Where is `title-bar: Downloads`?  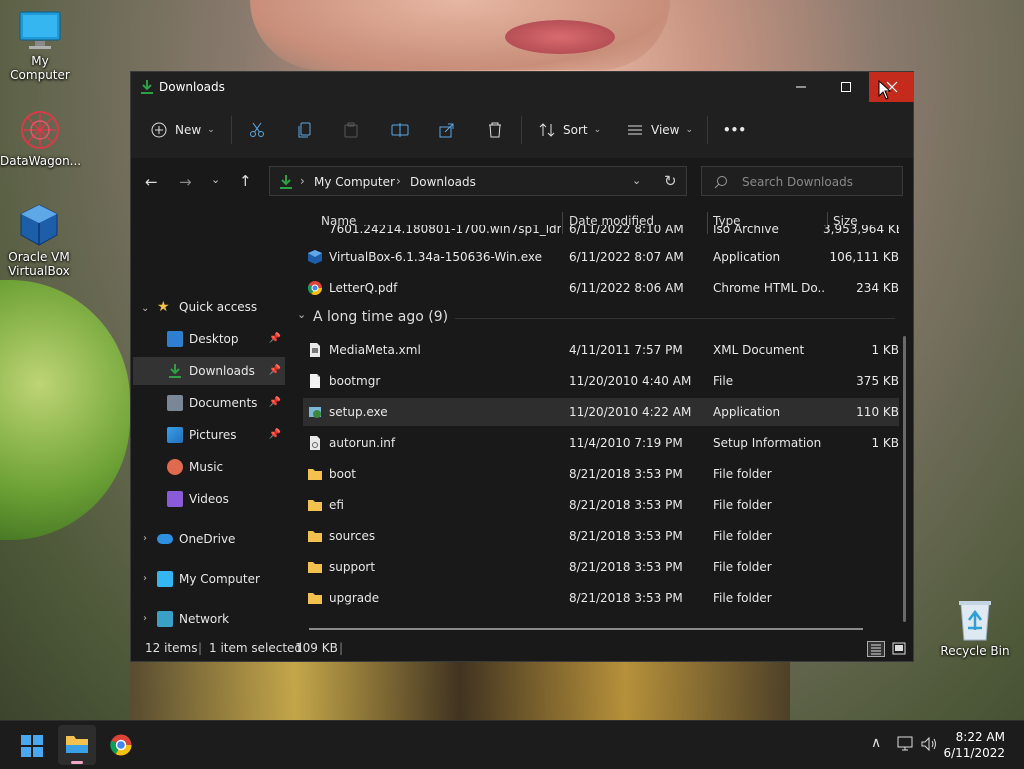
title-bar: Downloads is located at coordinates (522, 87).